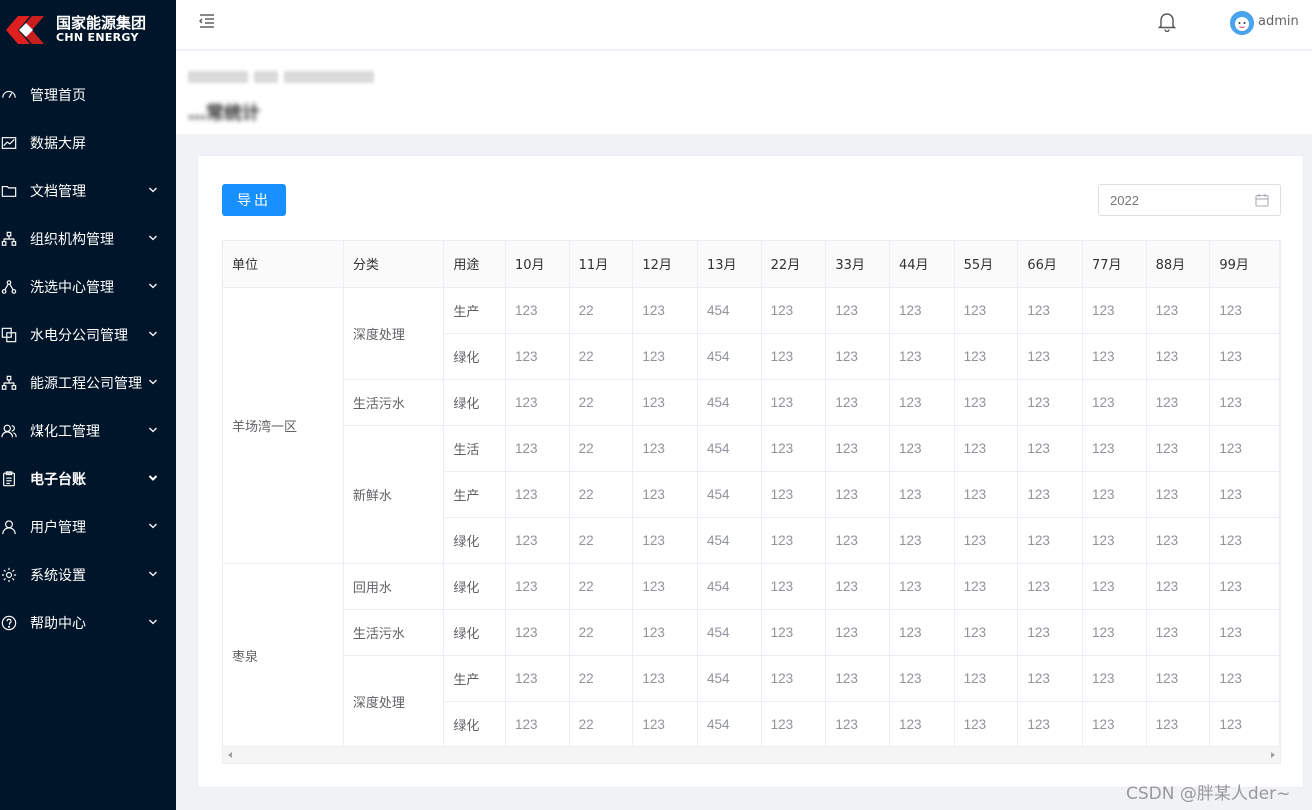 The height and width of the screenshot is (810, 1312). What do you see at coordinates (88, 287) in the screenshot?
I see `sidebar-item-4: 洗选中心管理` at bounding box center [88, 287].